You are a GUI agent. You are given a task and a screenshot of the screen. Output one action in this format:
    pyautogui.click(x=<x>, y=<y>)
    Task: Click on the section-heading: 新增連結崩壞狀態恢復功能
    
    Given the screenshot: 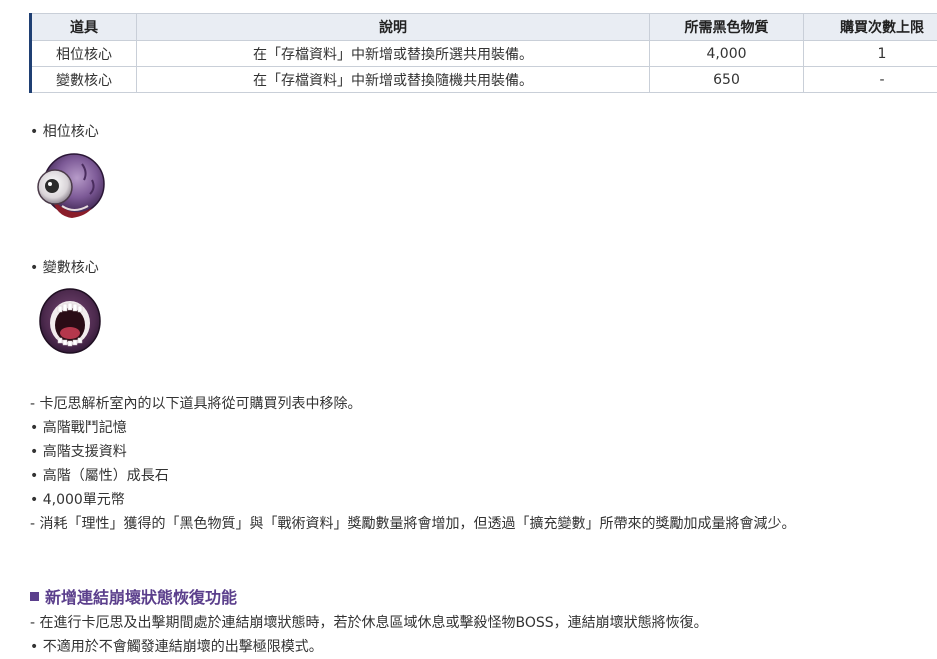 What is the action you would take?
    pyautogui.click(x=133, y=596)
    